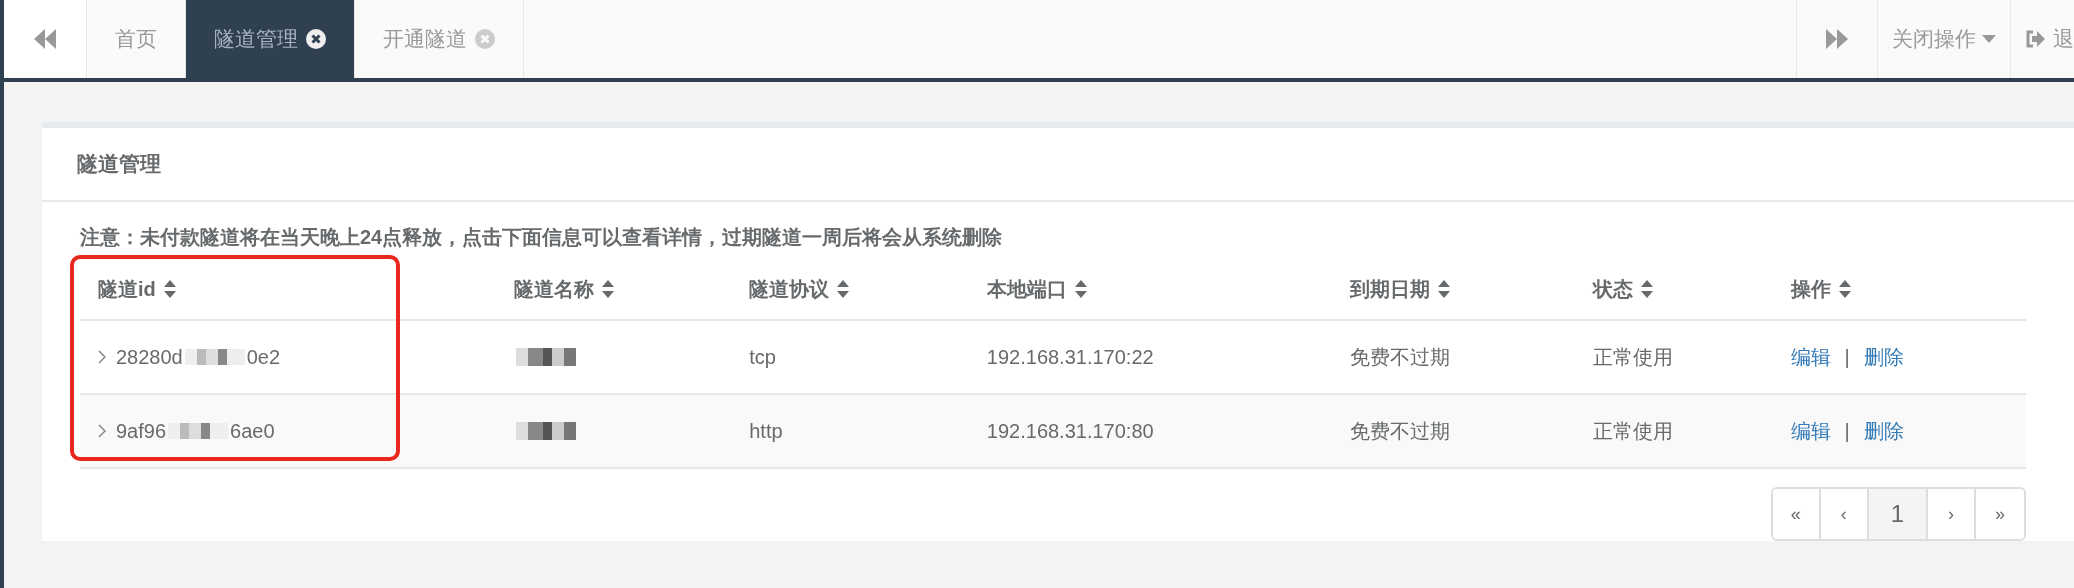  Describe the element at coordinates (263, 357) in the screenshot. I see `tunnel-id: 0e2` at that location.